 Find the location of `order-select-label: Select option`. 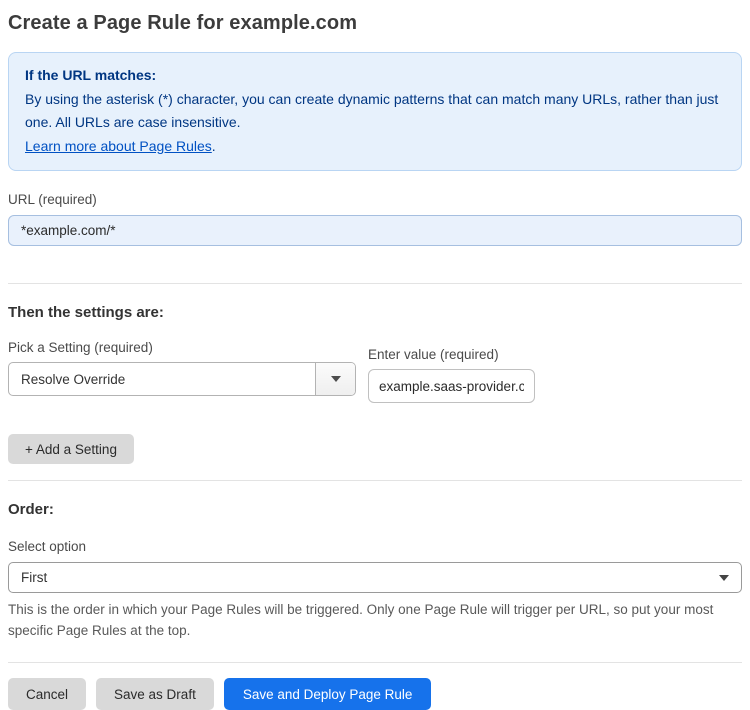

order-select-label: Select option is located at coordinates (47, 546).